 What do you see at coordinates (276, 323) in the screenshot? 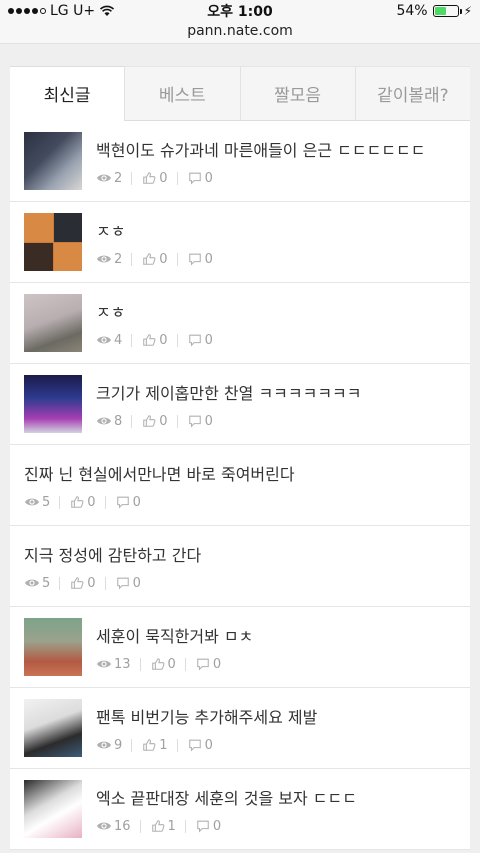
I see `post-body: ㅈㅎ 4 0 0` at bounding box center [276, 323].